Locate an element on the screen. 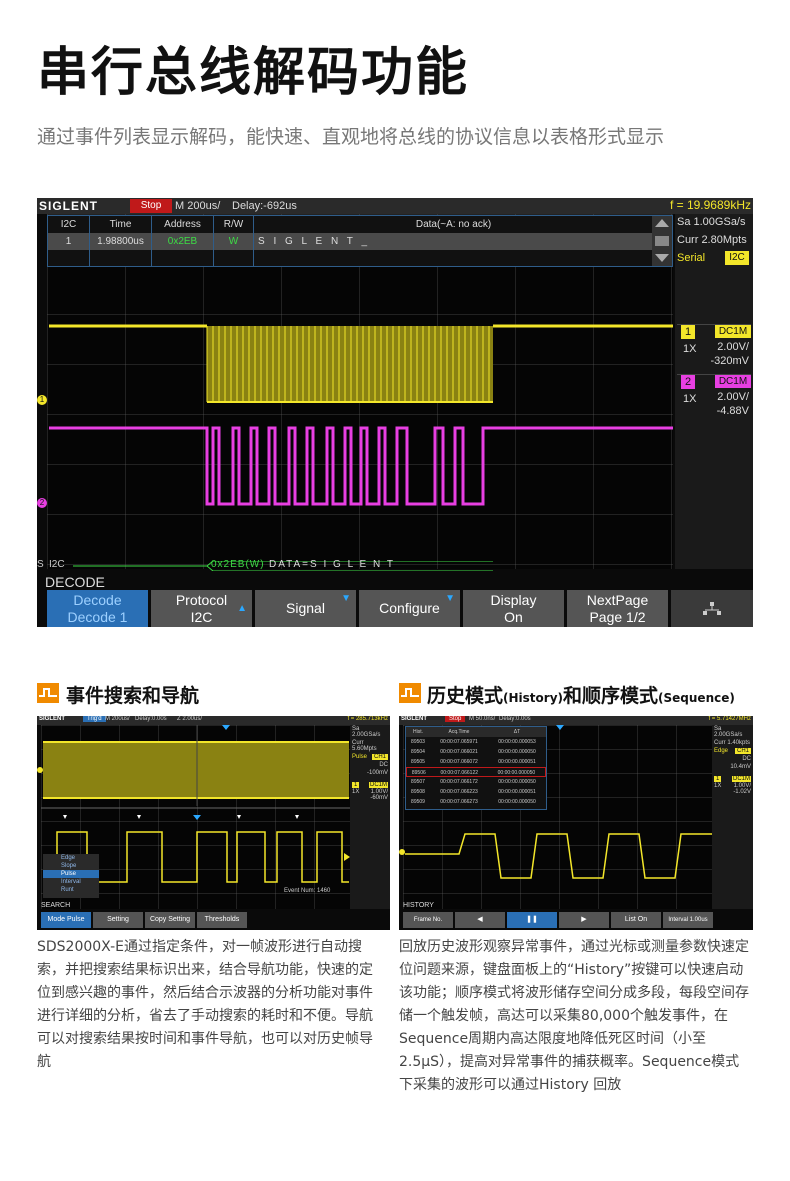  softkey-nextpage-label: NextPage is located at coordinates (617, 600).